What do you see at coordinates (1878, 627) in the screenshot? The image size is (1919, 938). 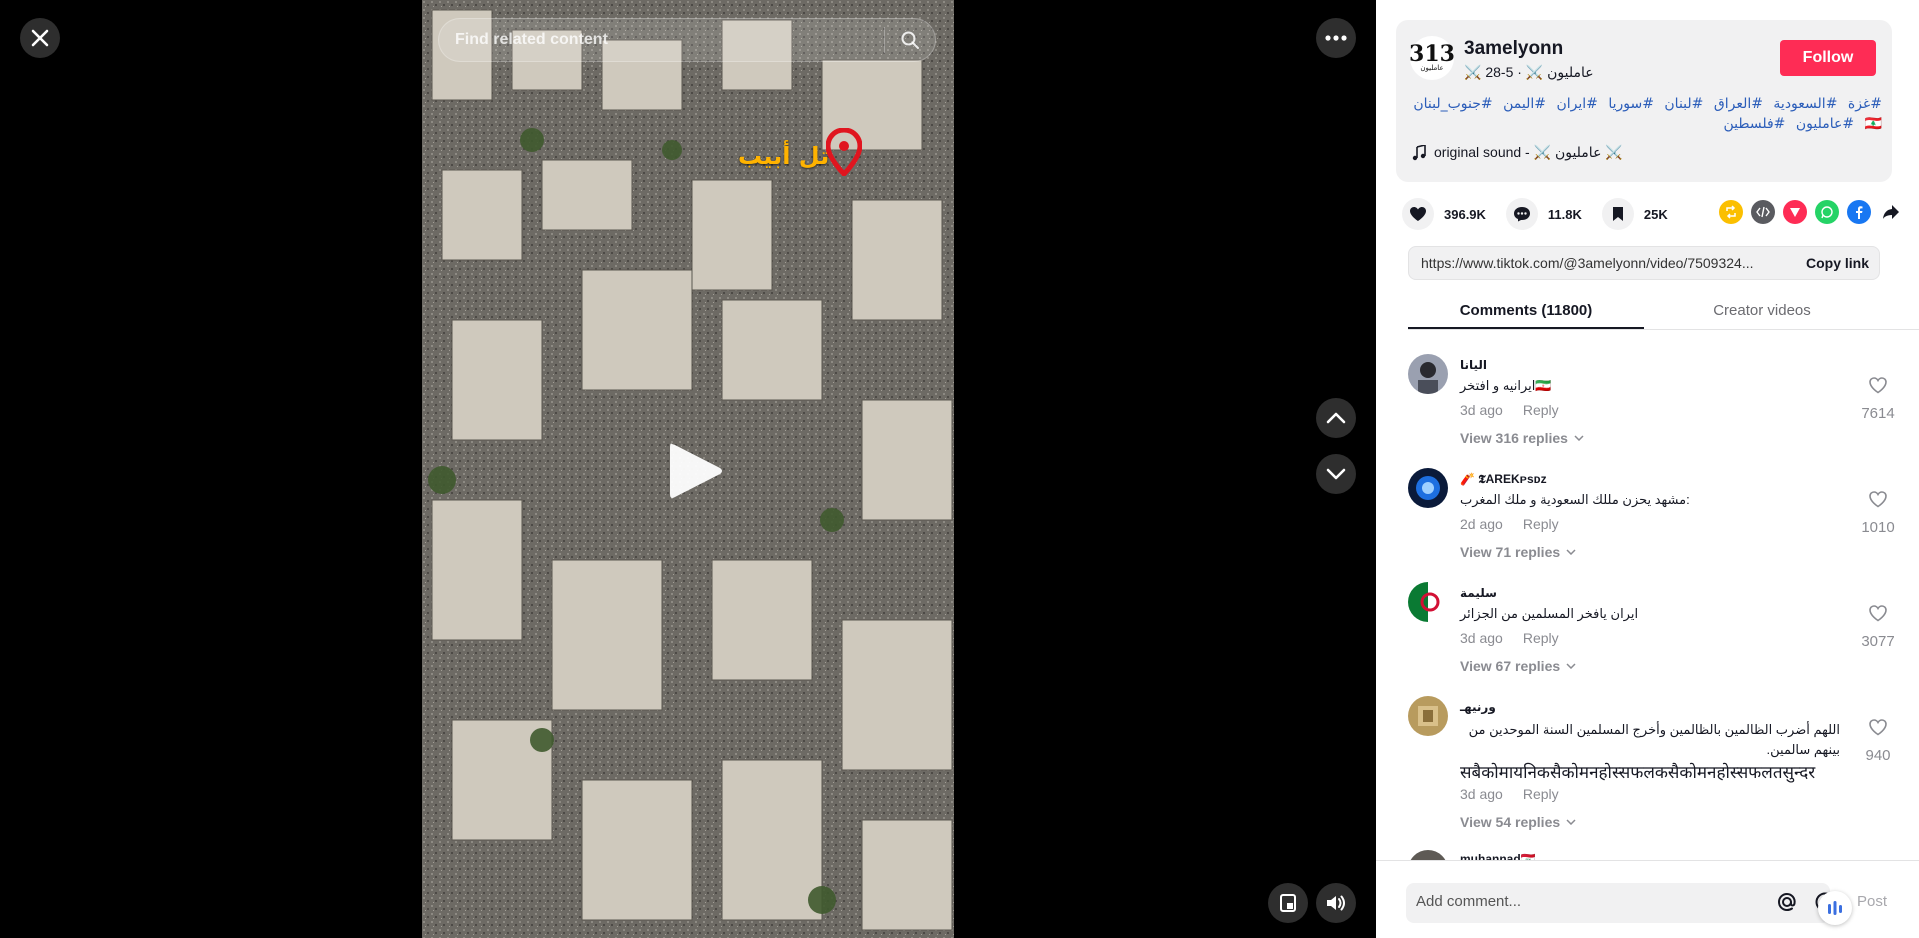 I see `comment-like: 3077` at bounding box center [1878, 627].